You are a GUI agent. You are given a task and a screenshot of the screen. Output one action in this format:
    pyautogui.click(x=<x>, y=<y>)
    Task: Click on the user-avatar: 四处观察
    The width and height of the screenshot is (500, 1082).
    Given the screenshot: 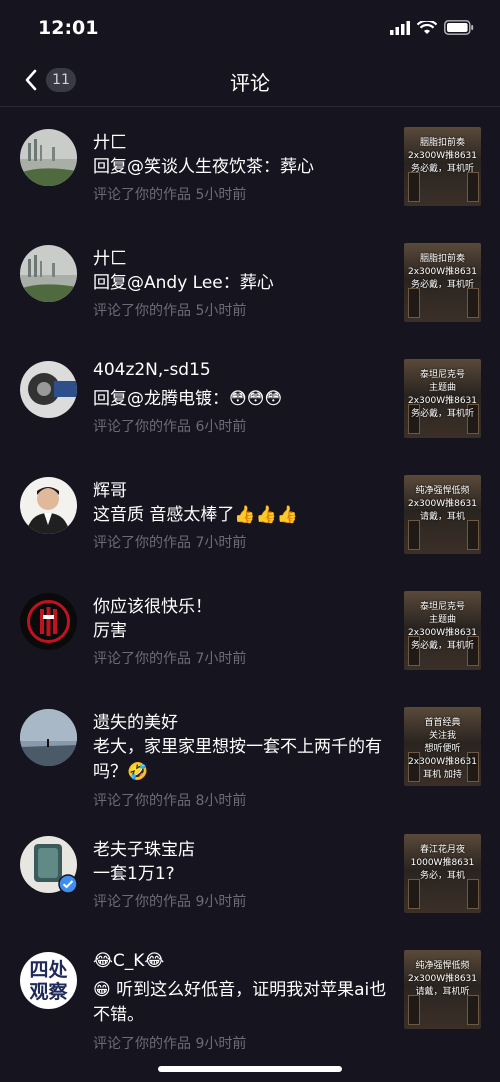 What is the action you would take?
    pyautogui.click(x=48, y=980)
    